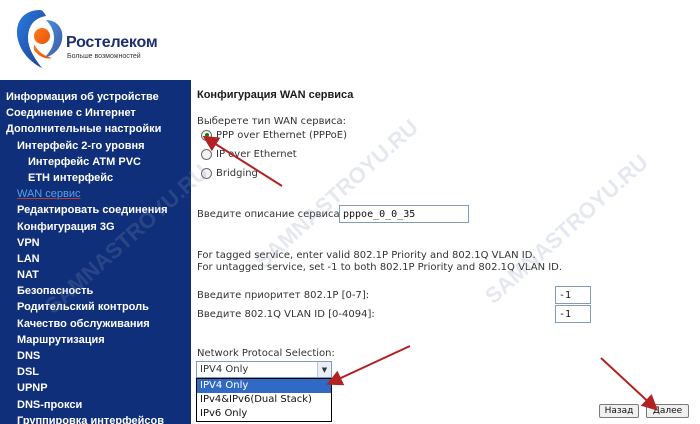 This screenshot has width=700, height=424. I want to click on sidebar-item-dns: DNS, so click(95, 356).